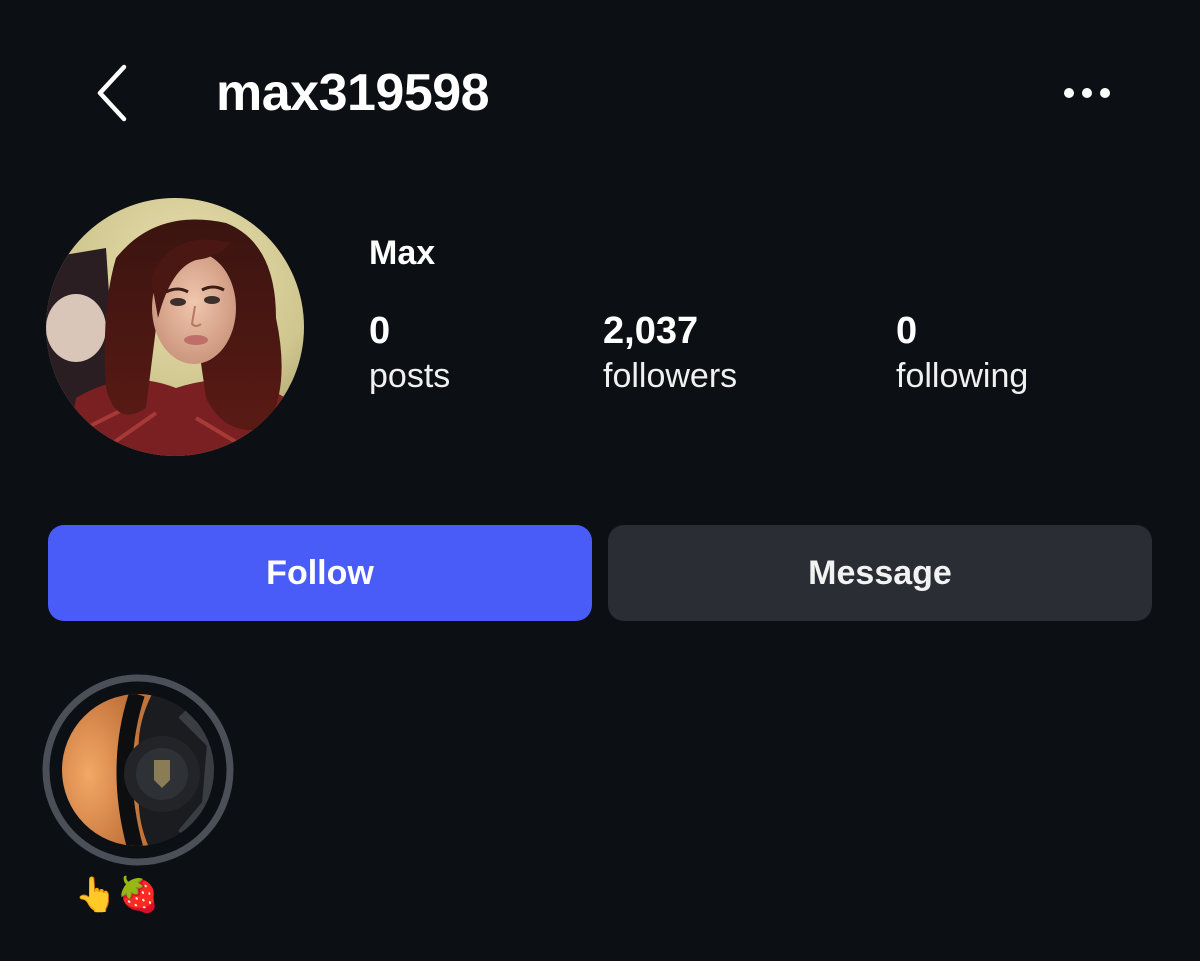 The height and width of the screenshot is (961, 1200). What do you see at coordinates (670, 353) in the screenshot?
I see `stat-followers: 2,037 followers` at bounding box center [670, 353].